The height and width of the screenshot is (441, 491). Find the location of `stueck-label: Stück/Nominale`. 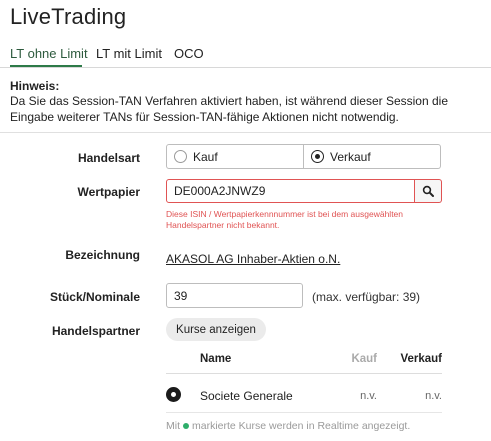

stueck-label: Stück/Nominale is located at coordinates (94, 297).